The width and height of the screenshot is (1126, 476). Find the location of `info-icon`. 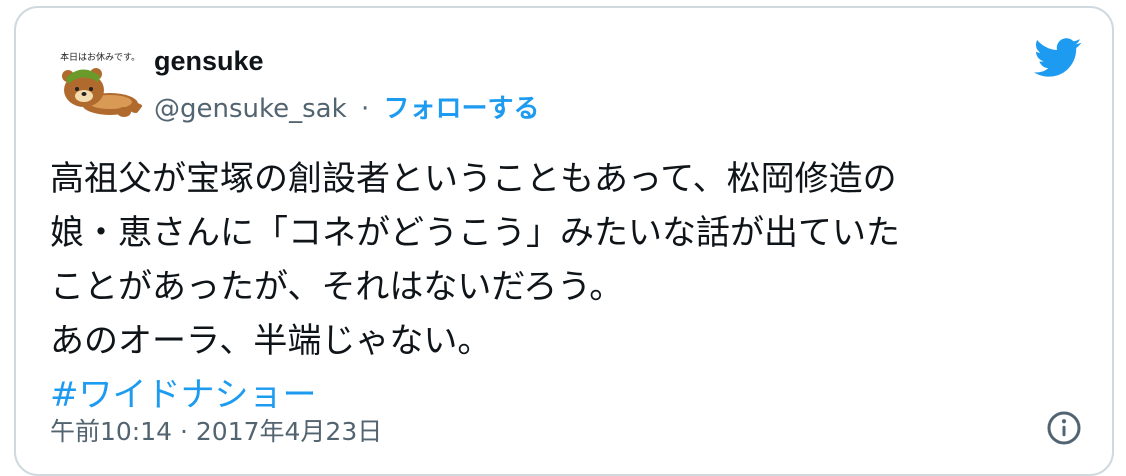

info-icon is located at coordinates (1064, 428).